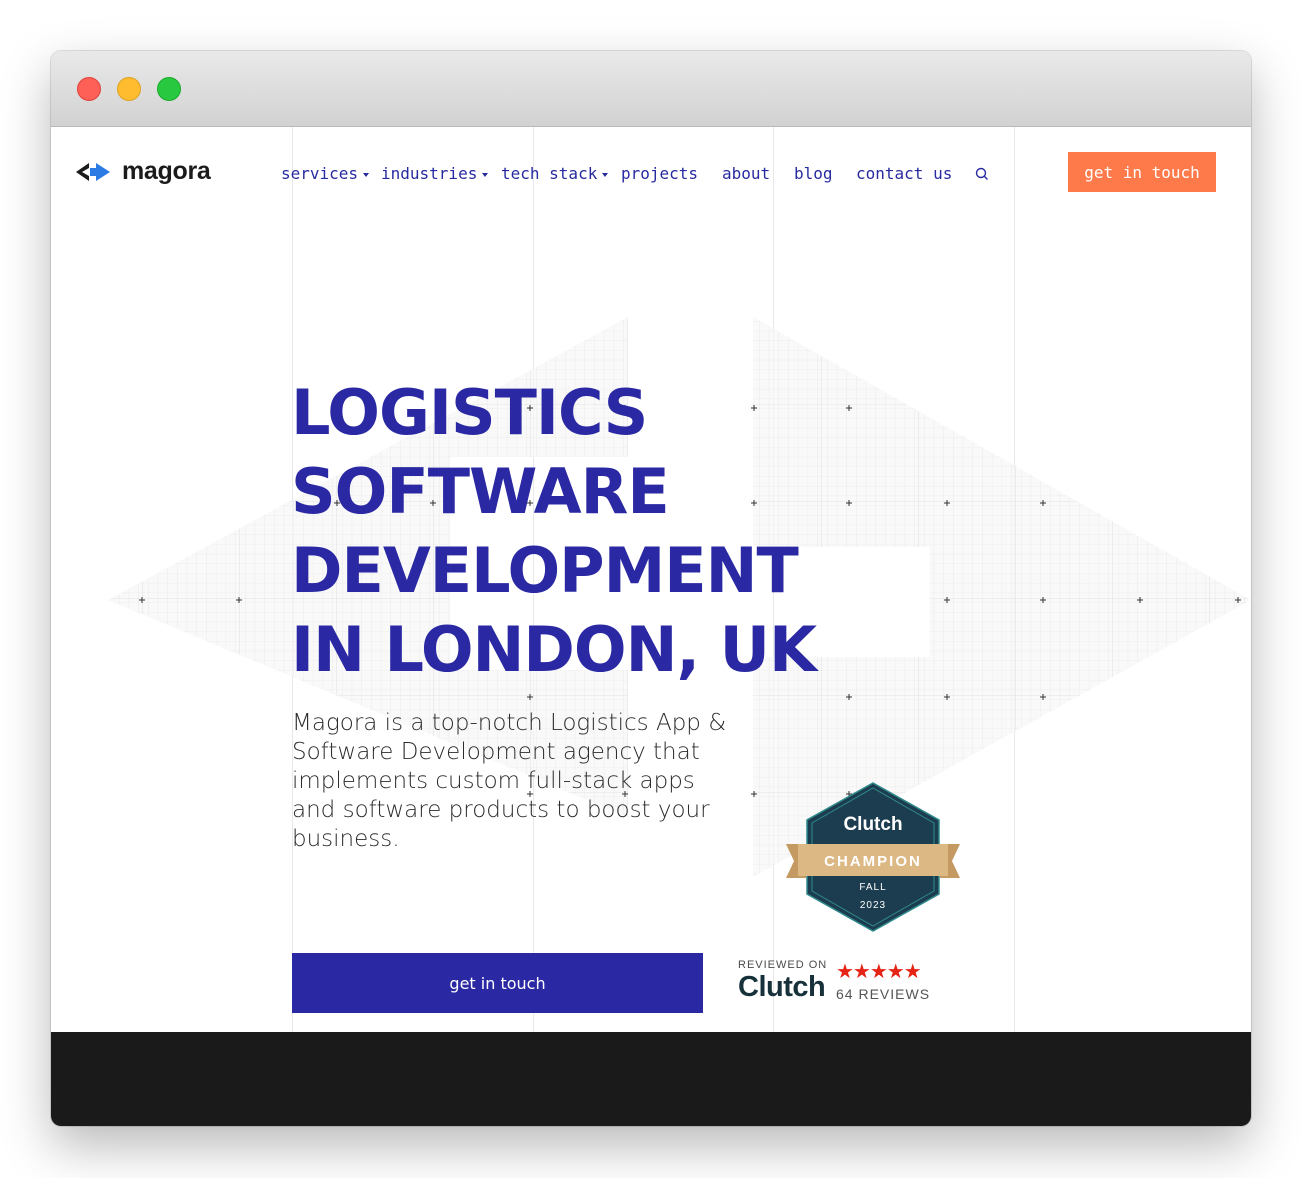  Describe the element at coordinates (872, 824) in the screenshot. I see `badge-brand: Clutch` at that location.